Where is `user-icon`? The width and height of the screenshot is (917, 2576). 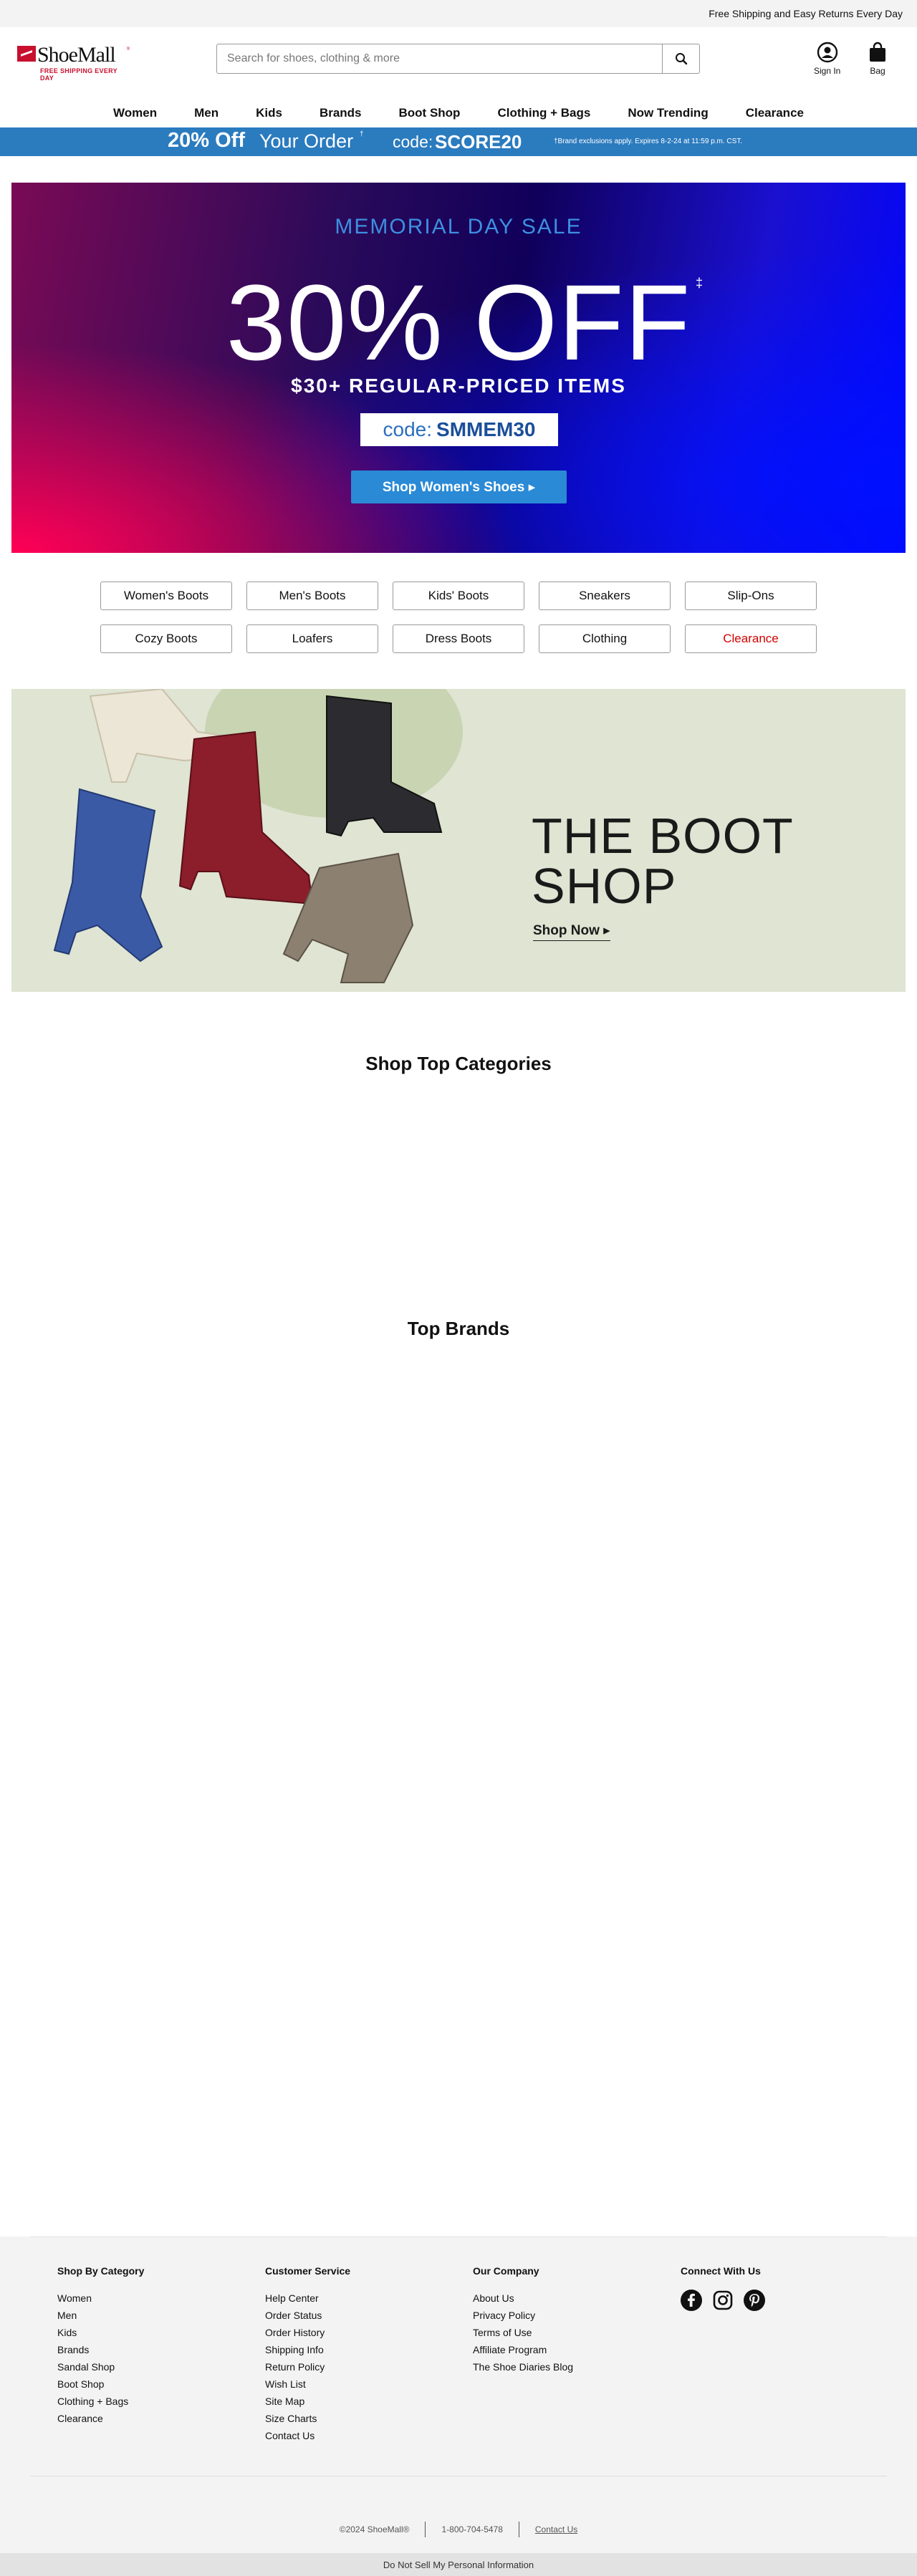
user-icon is located at coordinates (827, 53).